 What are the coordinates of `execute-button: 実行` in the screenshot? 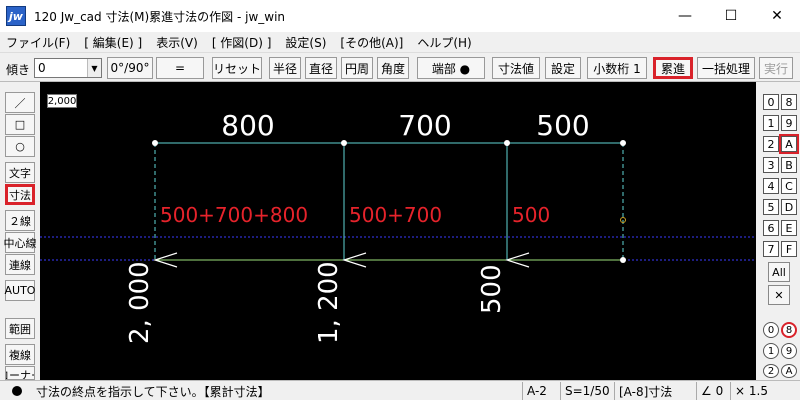 It's located at (776, 68).